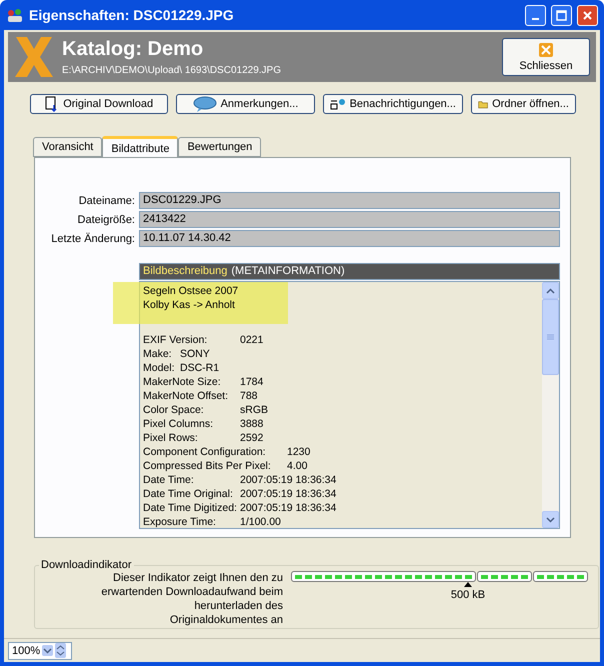  I want to click on size-label: 500 kB, so click(468, 595).